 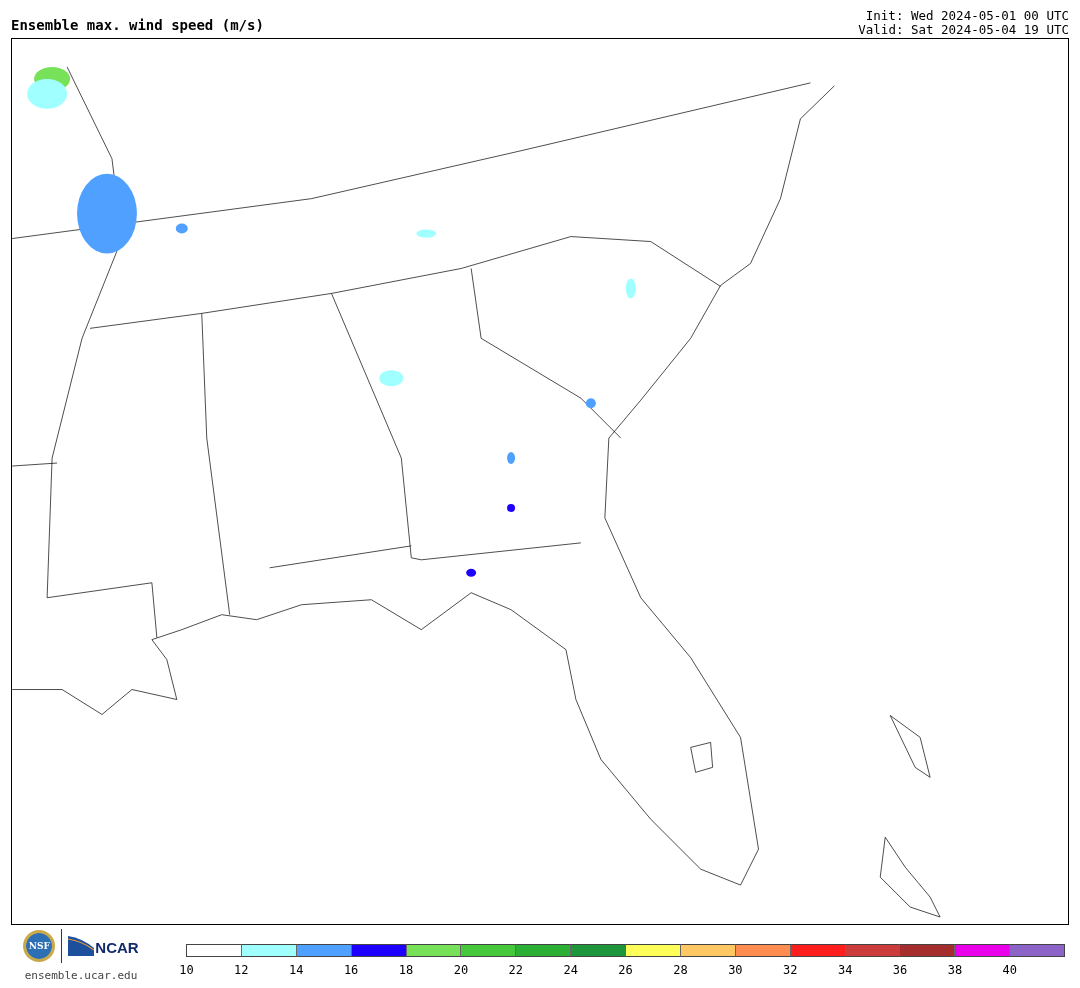 I want to click on tick-label: 14, so click(x=296, y=969).